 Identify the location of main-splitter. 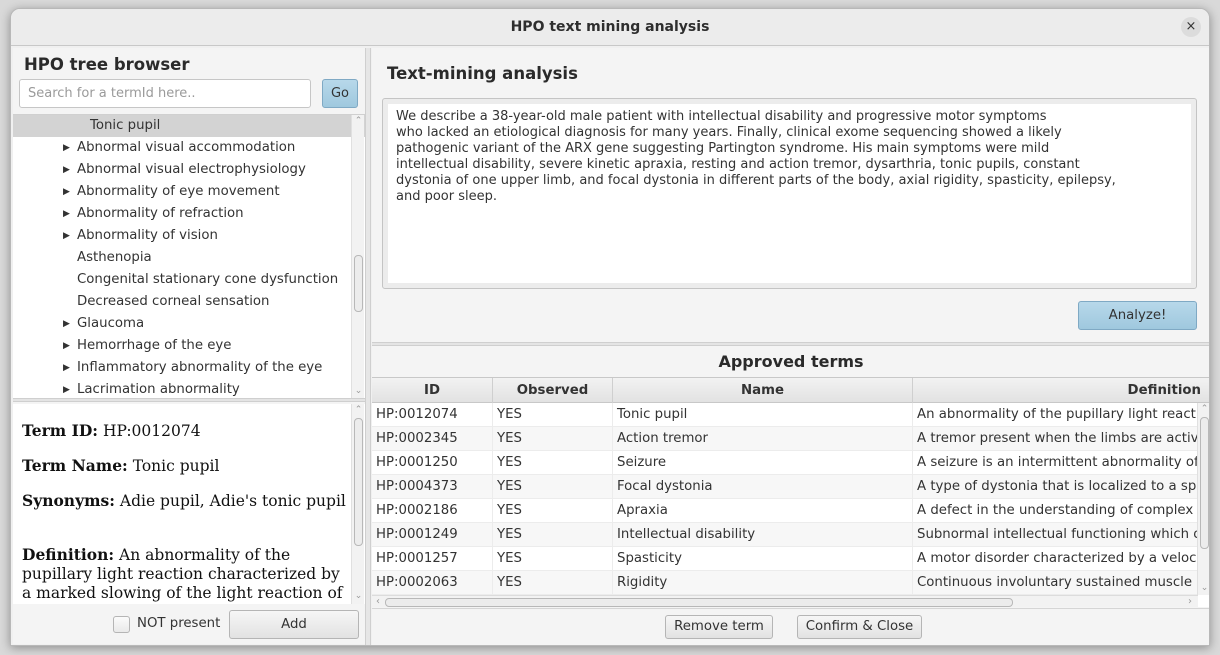
(368, 346).